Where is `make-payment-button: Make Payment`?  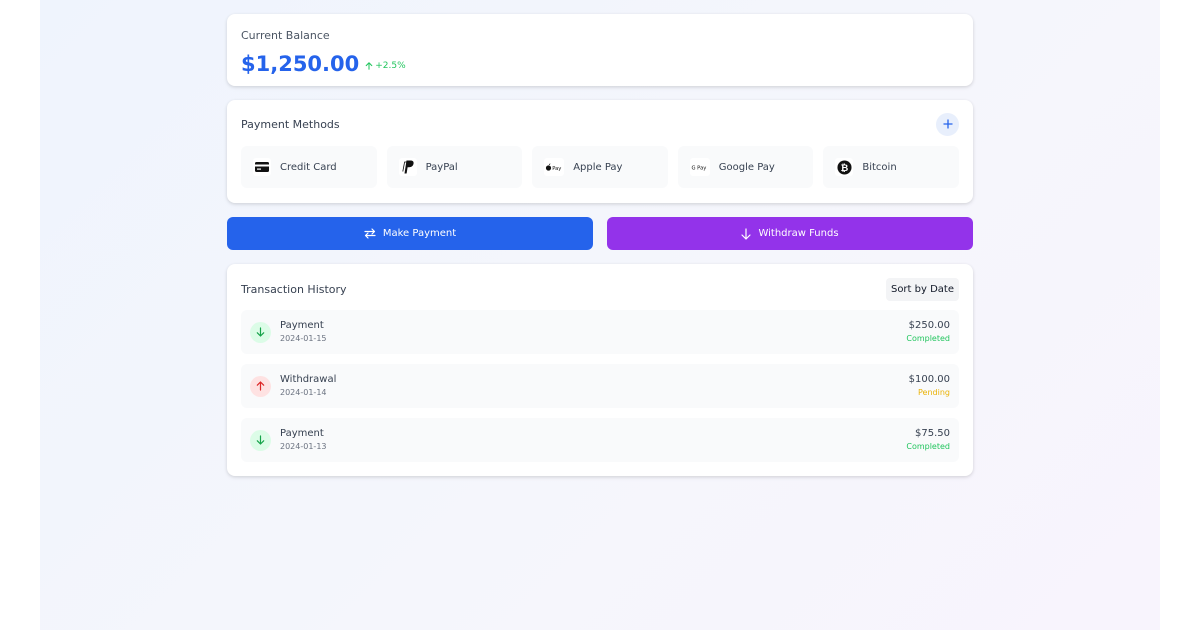 make-payment-button: Make Payment is located at coordinates (410, 233).